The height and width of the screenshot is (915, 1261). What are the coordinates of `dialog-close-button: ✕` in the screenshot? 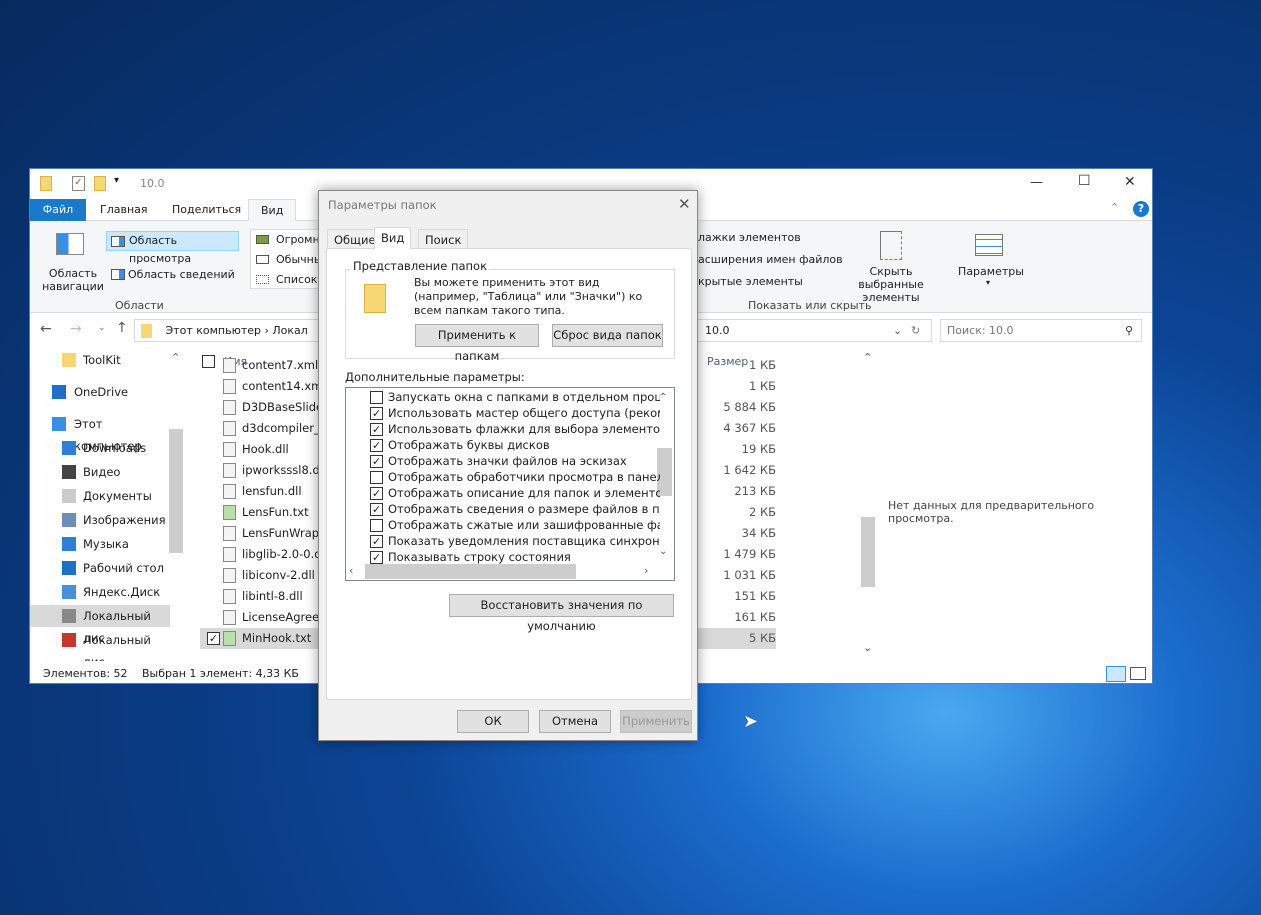 It's located at (684, 204).